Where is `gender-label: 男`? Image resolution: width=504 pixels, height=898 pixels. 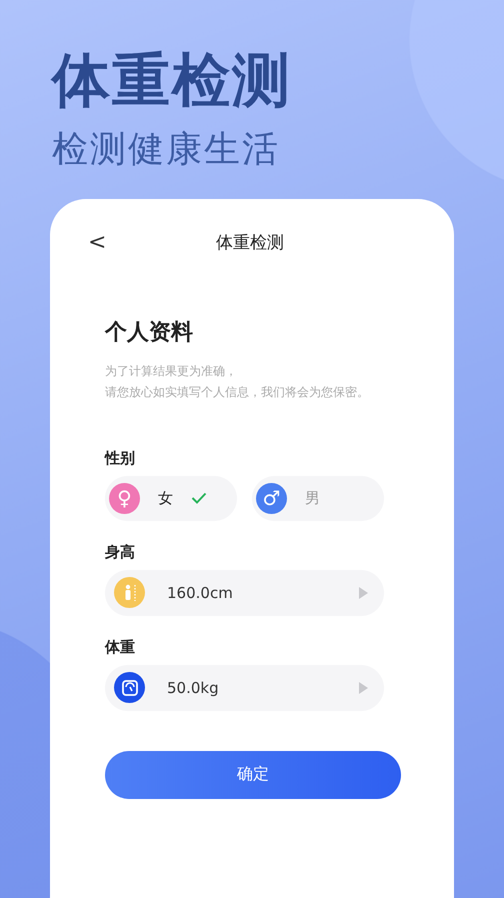 gender-label: 男 is located at coordinates (312, 498).